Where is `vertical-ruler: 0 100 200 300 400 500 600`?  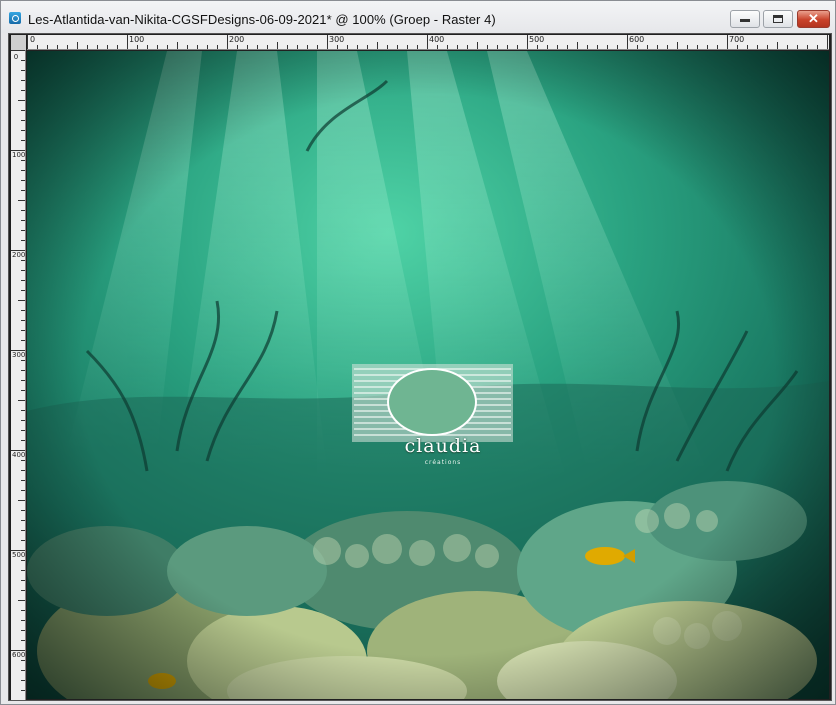
vertical-ruler: 0 100 200 300 400 500 600 is located at coordinates (18, 375).